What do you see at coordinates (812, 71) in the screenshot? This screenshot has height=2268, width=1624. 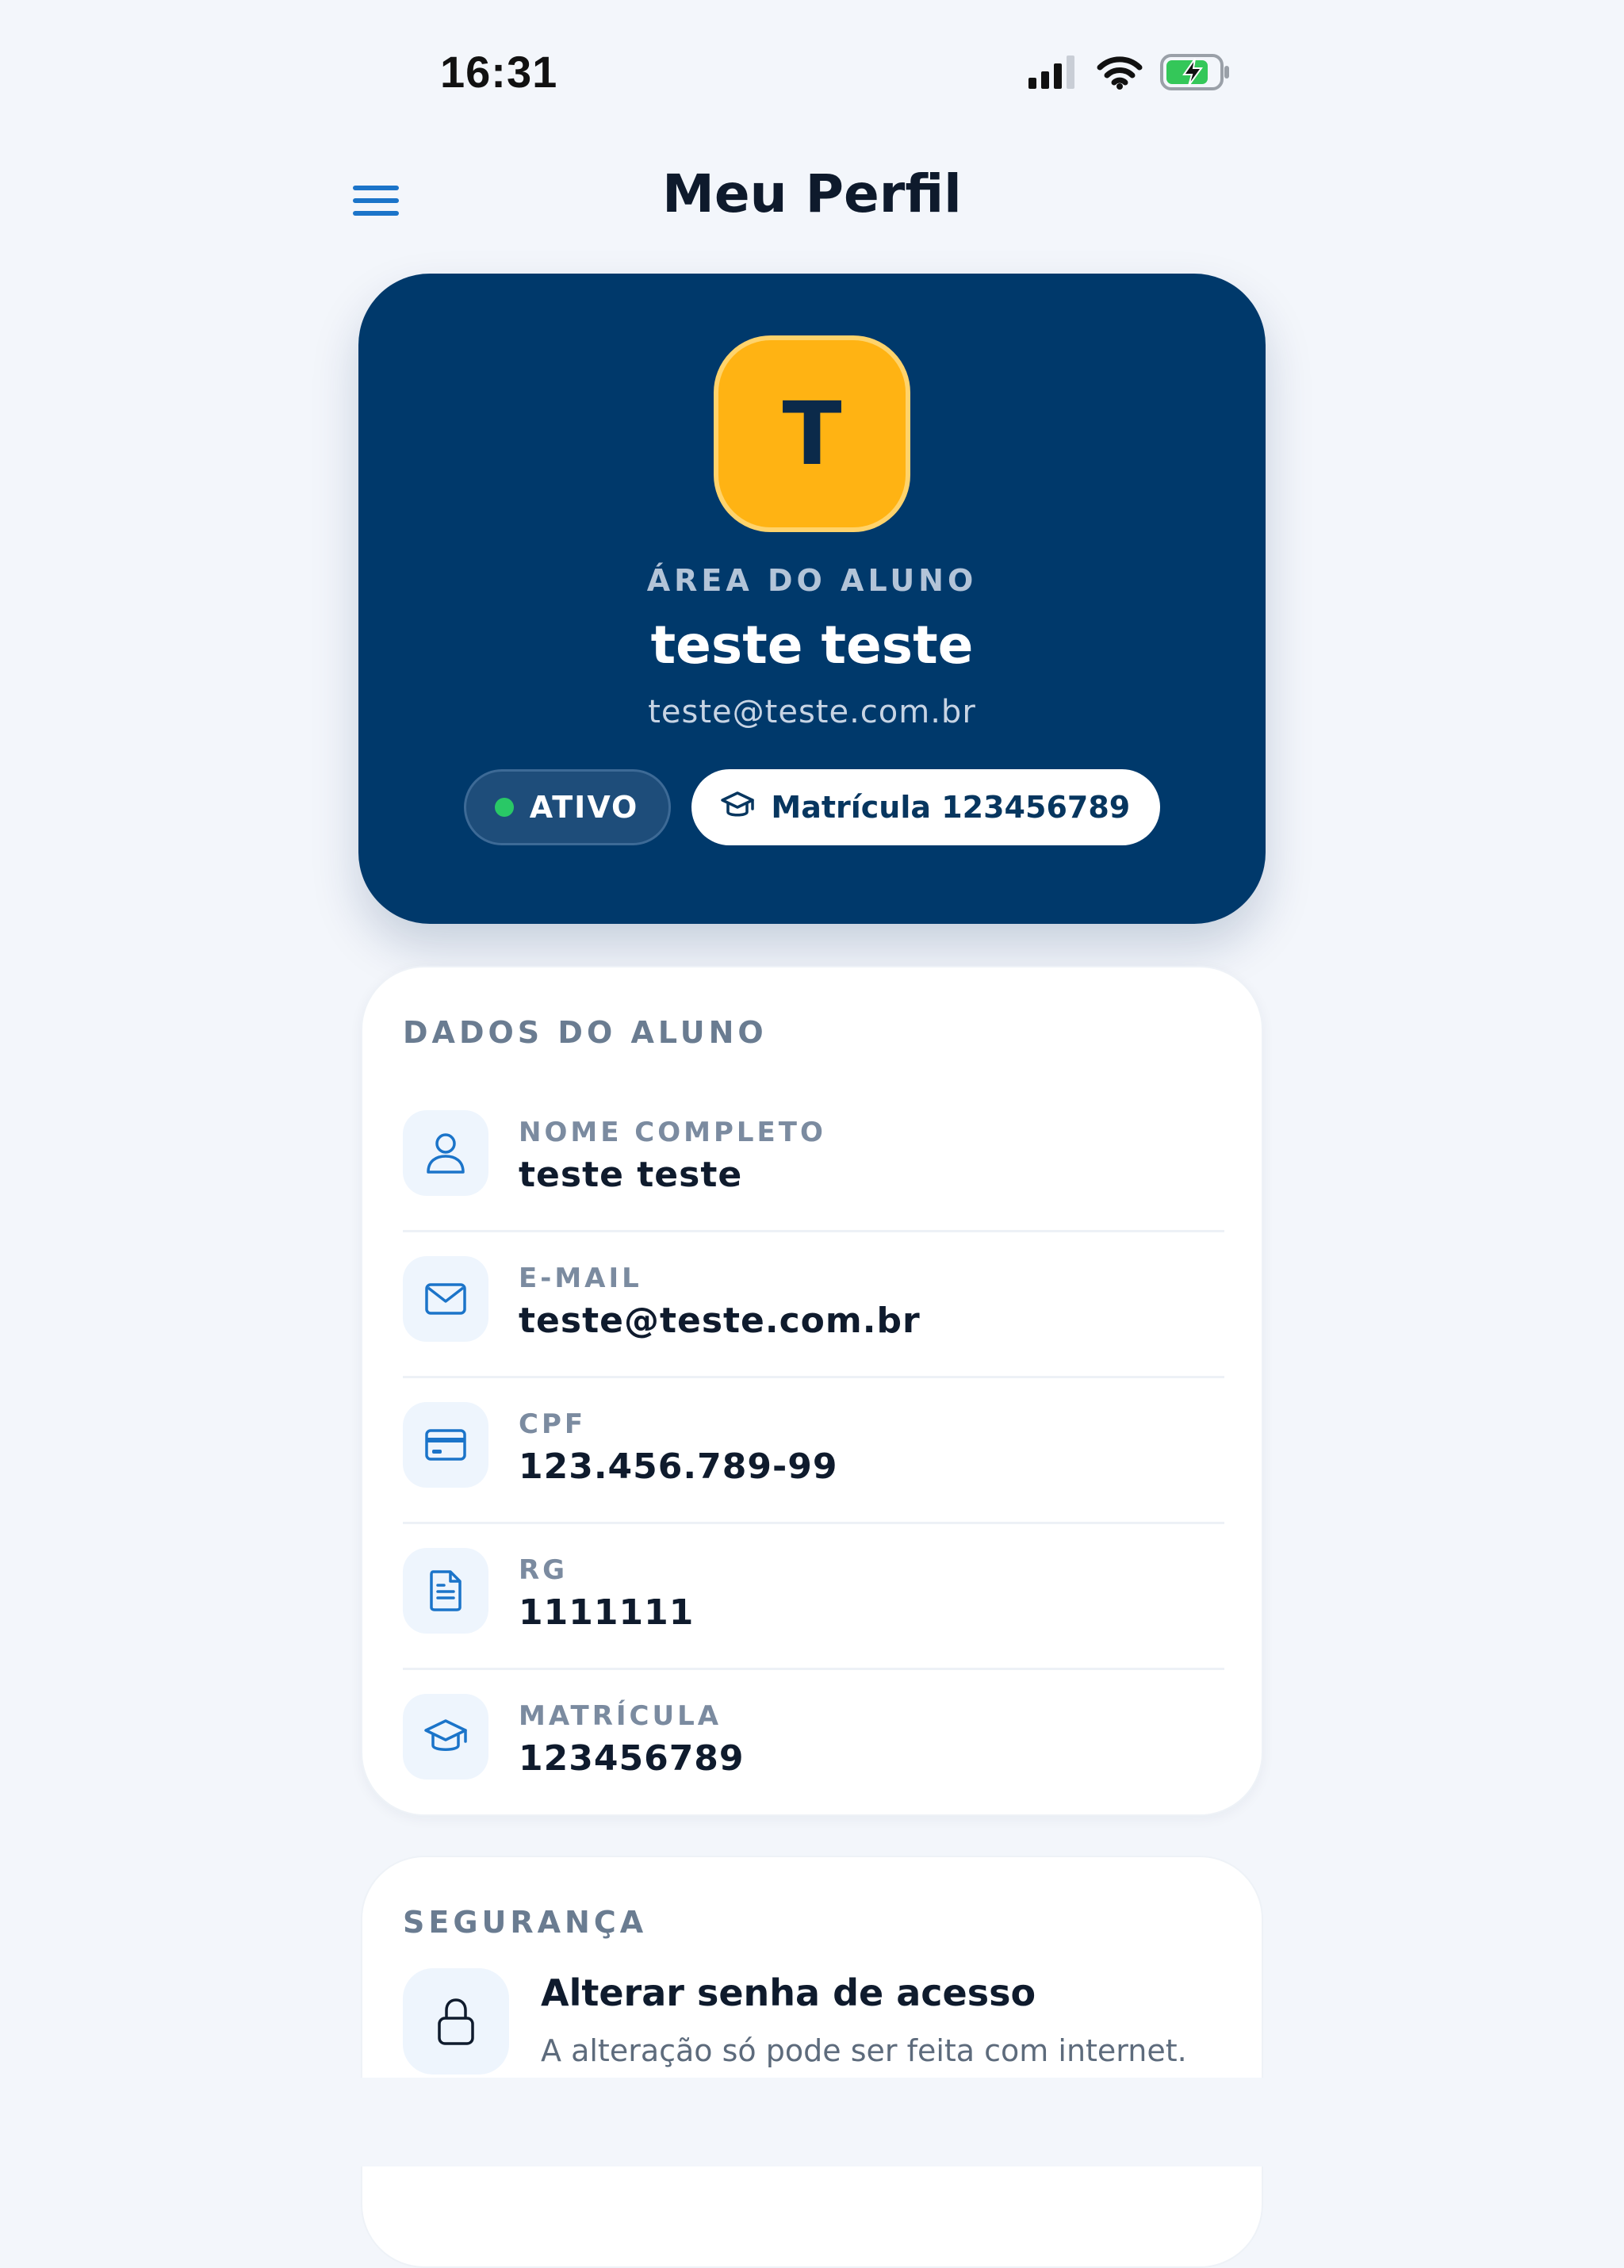 I see `status-bar: 16:31` at bounding box center [812, 71].